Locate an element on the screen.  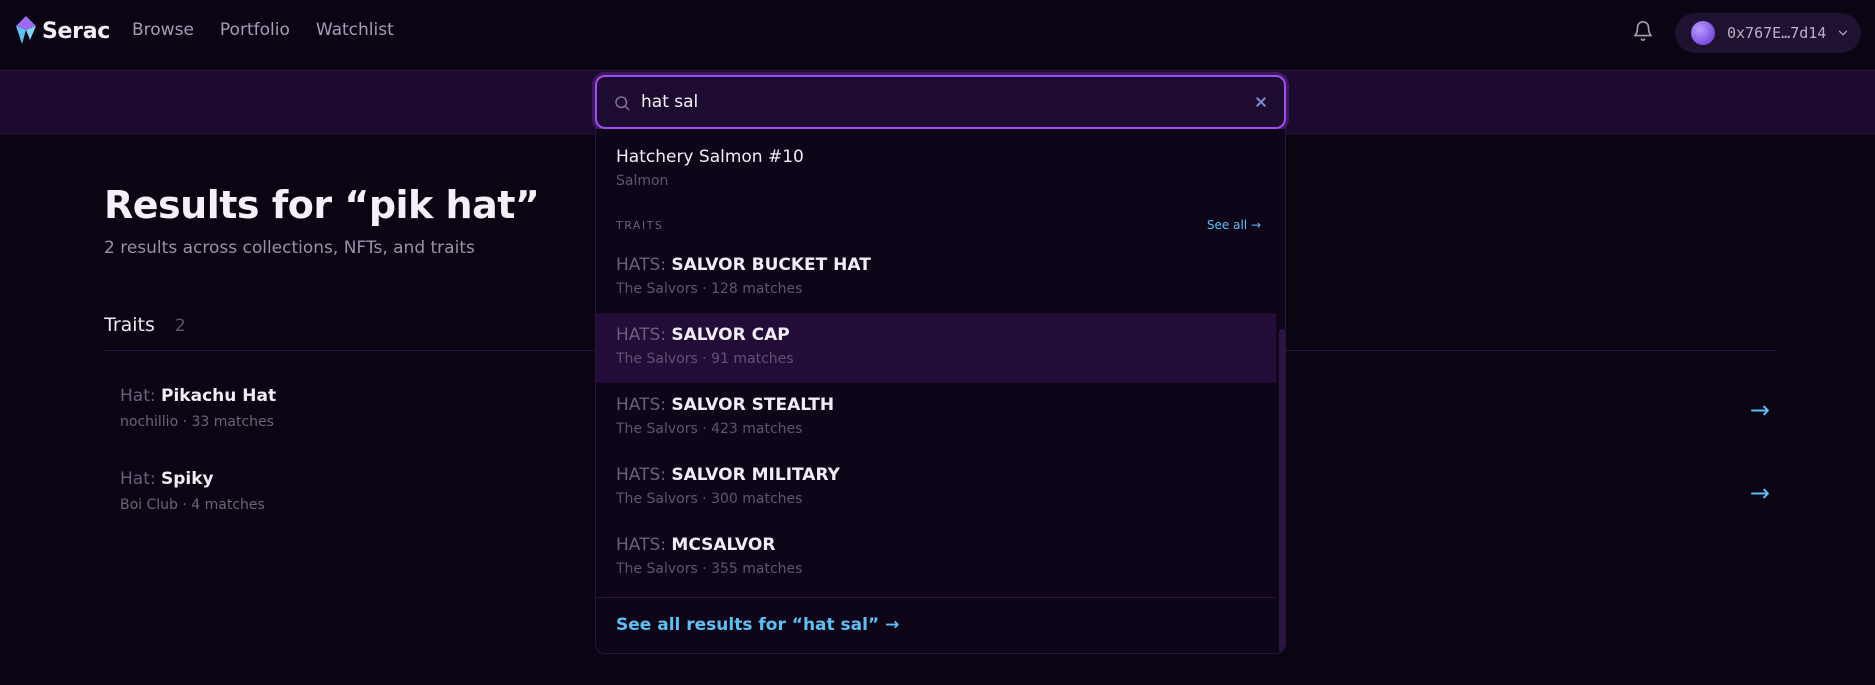
see-all-results-link: See all results for “hat sal” → is located at coordinates (757, 625).